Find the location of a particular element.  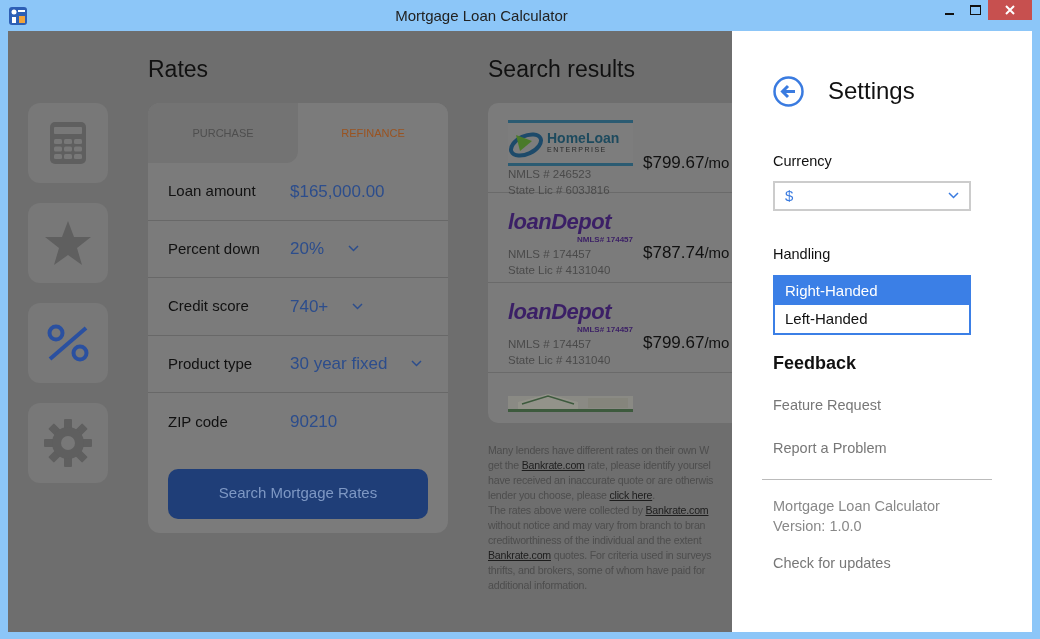

section-heading: Rates is located at coordinates (179, 69).